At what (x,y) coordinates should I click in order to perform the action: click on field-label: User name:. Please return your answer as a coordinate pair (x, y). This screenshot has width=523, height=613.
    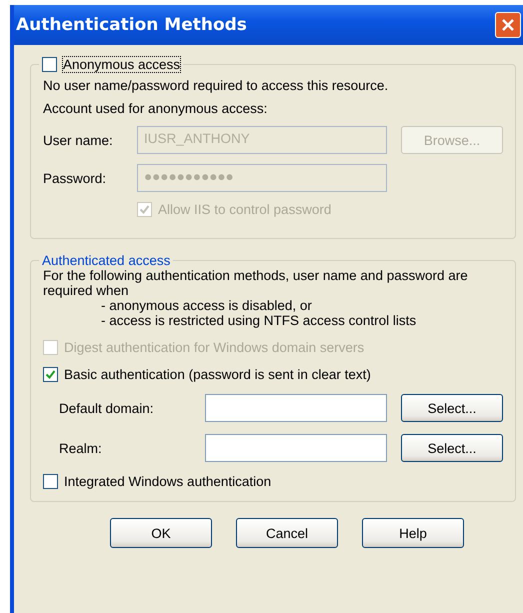
    Looking at the image, I should click on (78, 140).